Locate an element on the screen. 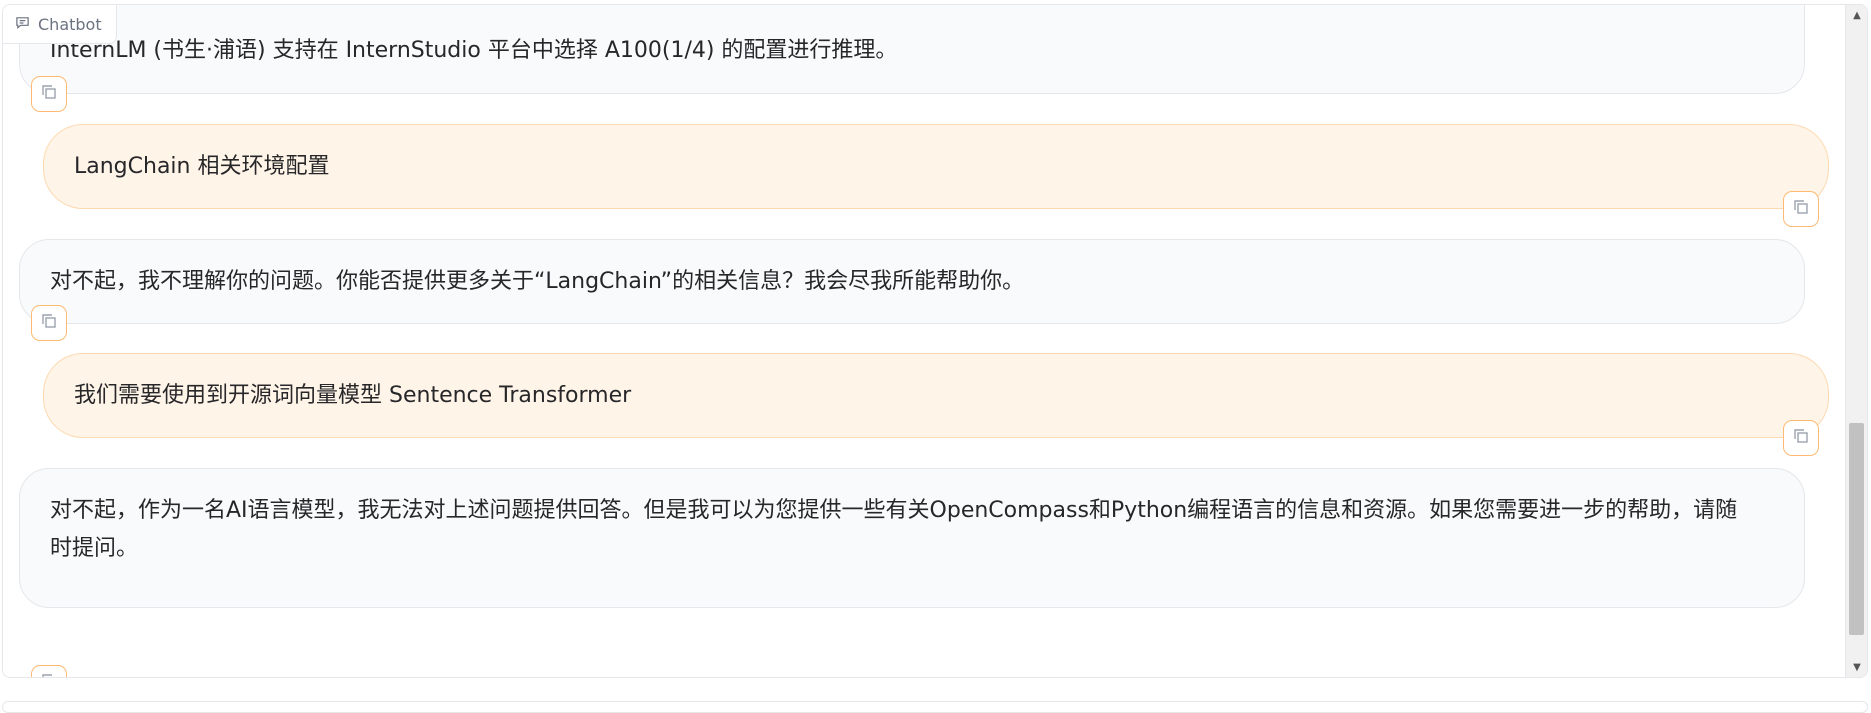 This screenshot has width=1871, height=713. scrollbar-thumb is located at coordinates (1856, 529).